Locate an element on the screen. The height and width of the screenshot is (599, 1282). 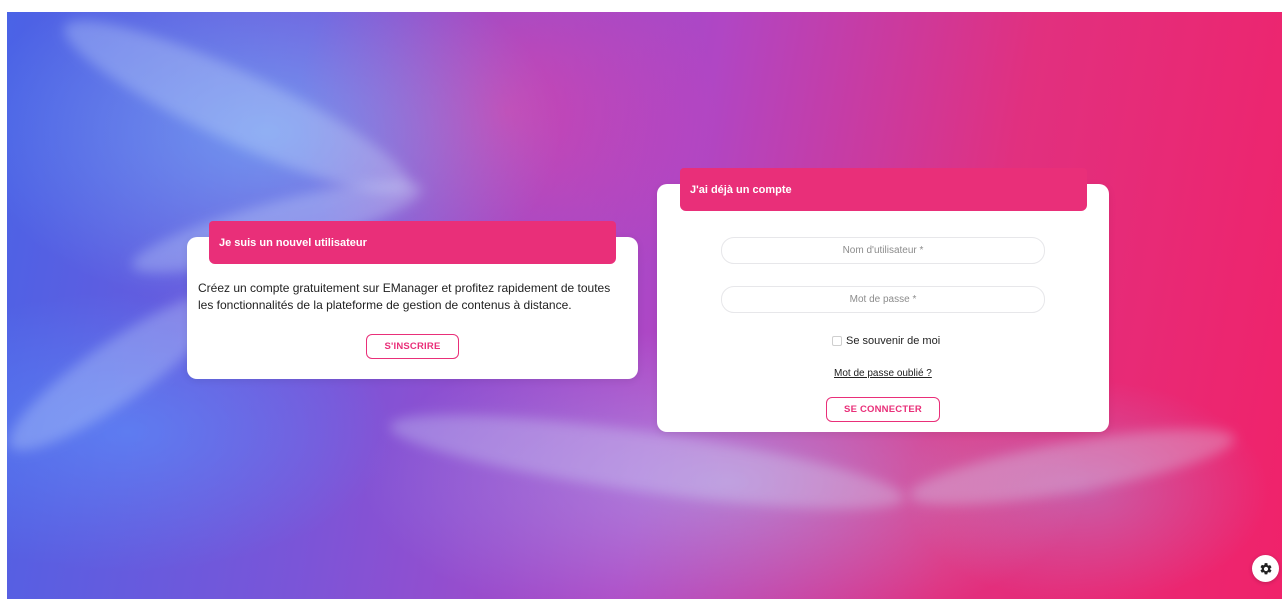
new-user-title: Je suis un nouvel utilisateur is located at coordinates (293, 242).